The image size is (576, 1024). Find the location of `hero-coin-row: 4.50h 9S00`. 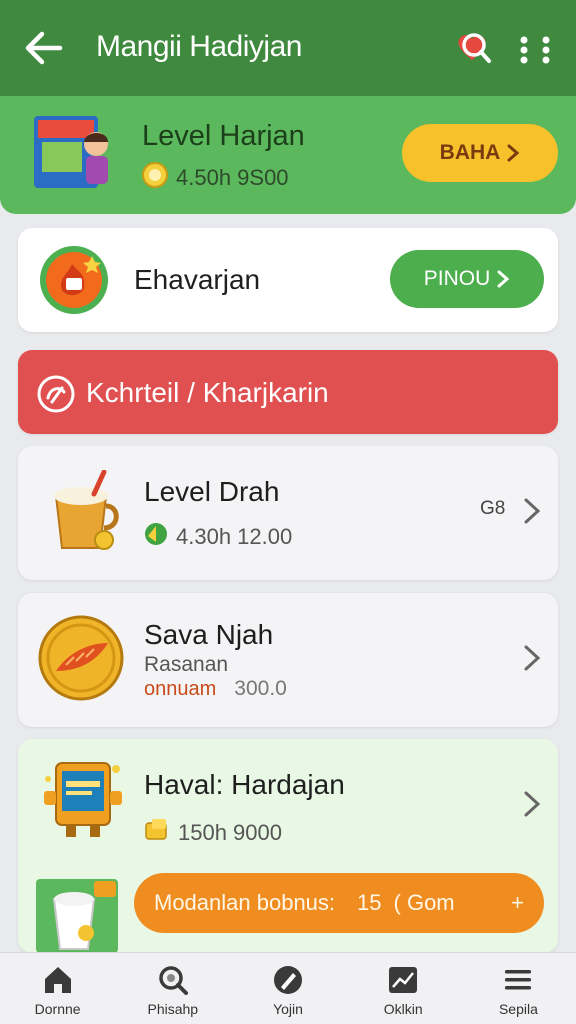

hero-coin-row: 4.50h 9S00 is located at coordinates (215, 178).